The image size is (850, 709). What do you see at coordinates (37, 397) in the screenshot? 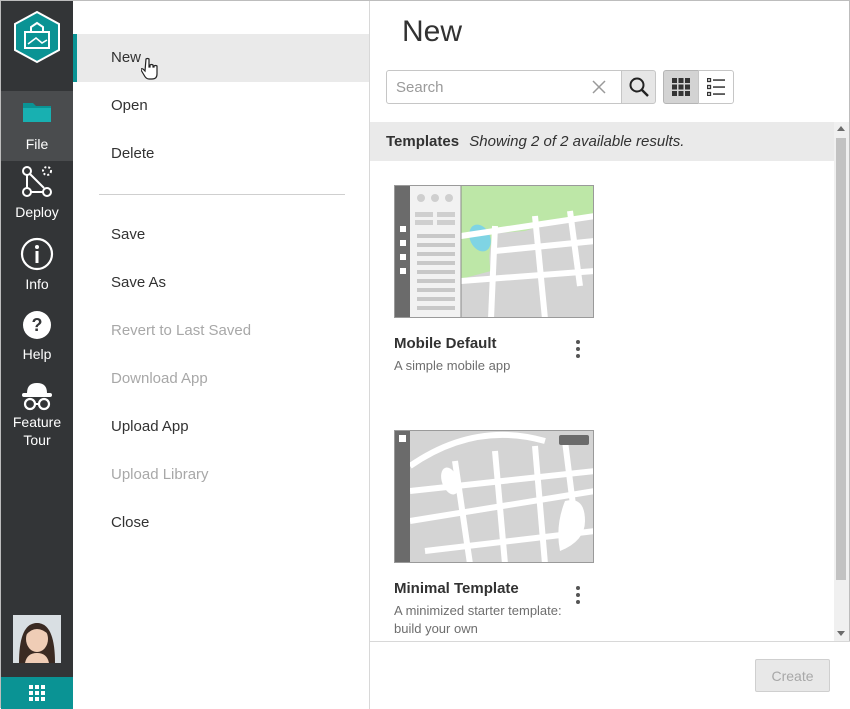
I see `spy-hat-icon` at bounding box center [37, 397].